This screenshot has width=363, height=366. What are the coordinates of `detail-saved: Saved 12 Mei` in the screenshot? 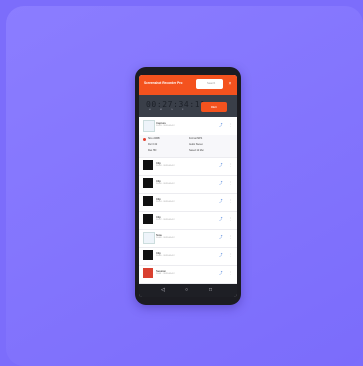 It's located at (196, 150).